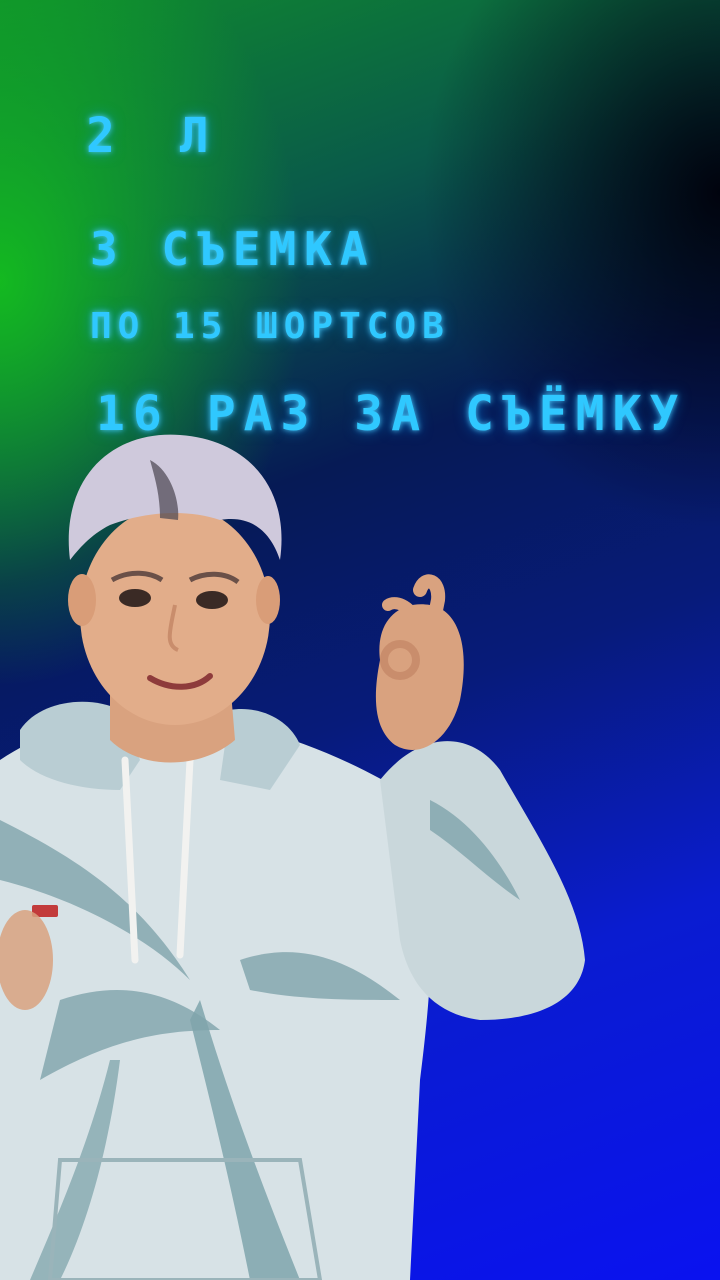 The image size is (720, 1280). I want to click on face, so click(175, 615).